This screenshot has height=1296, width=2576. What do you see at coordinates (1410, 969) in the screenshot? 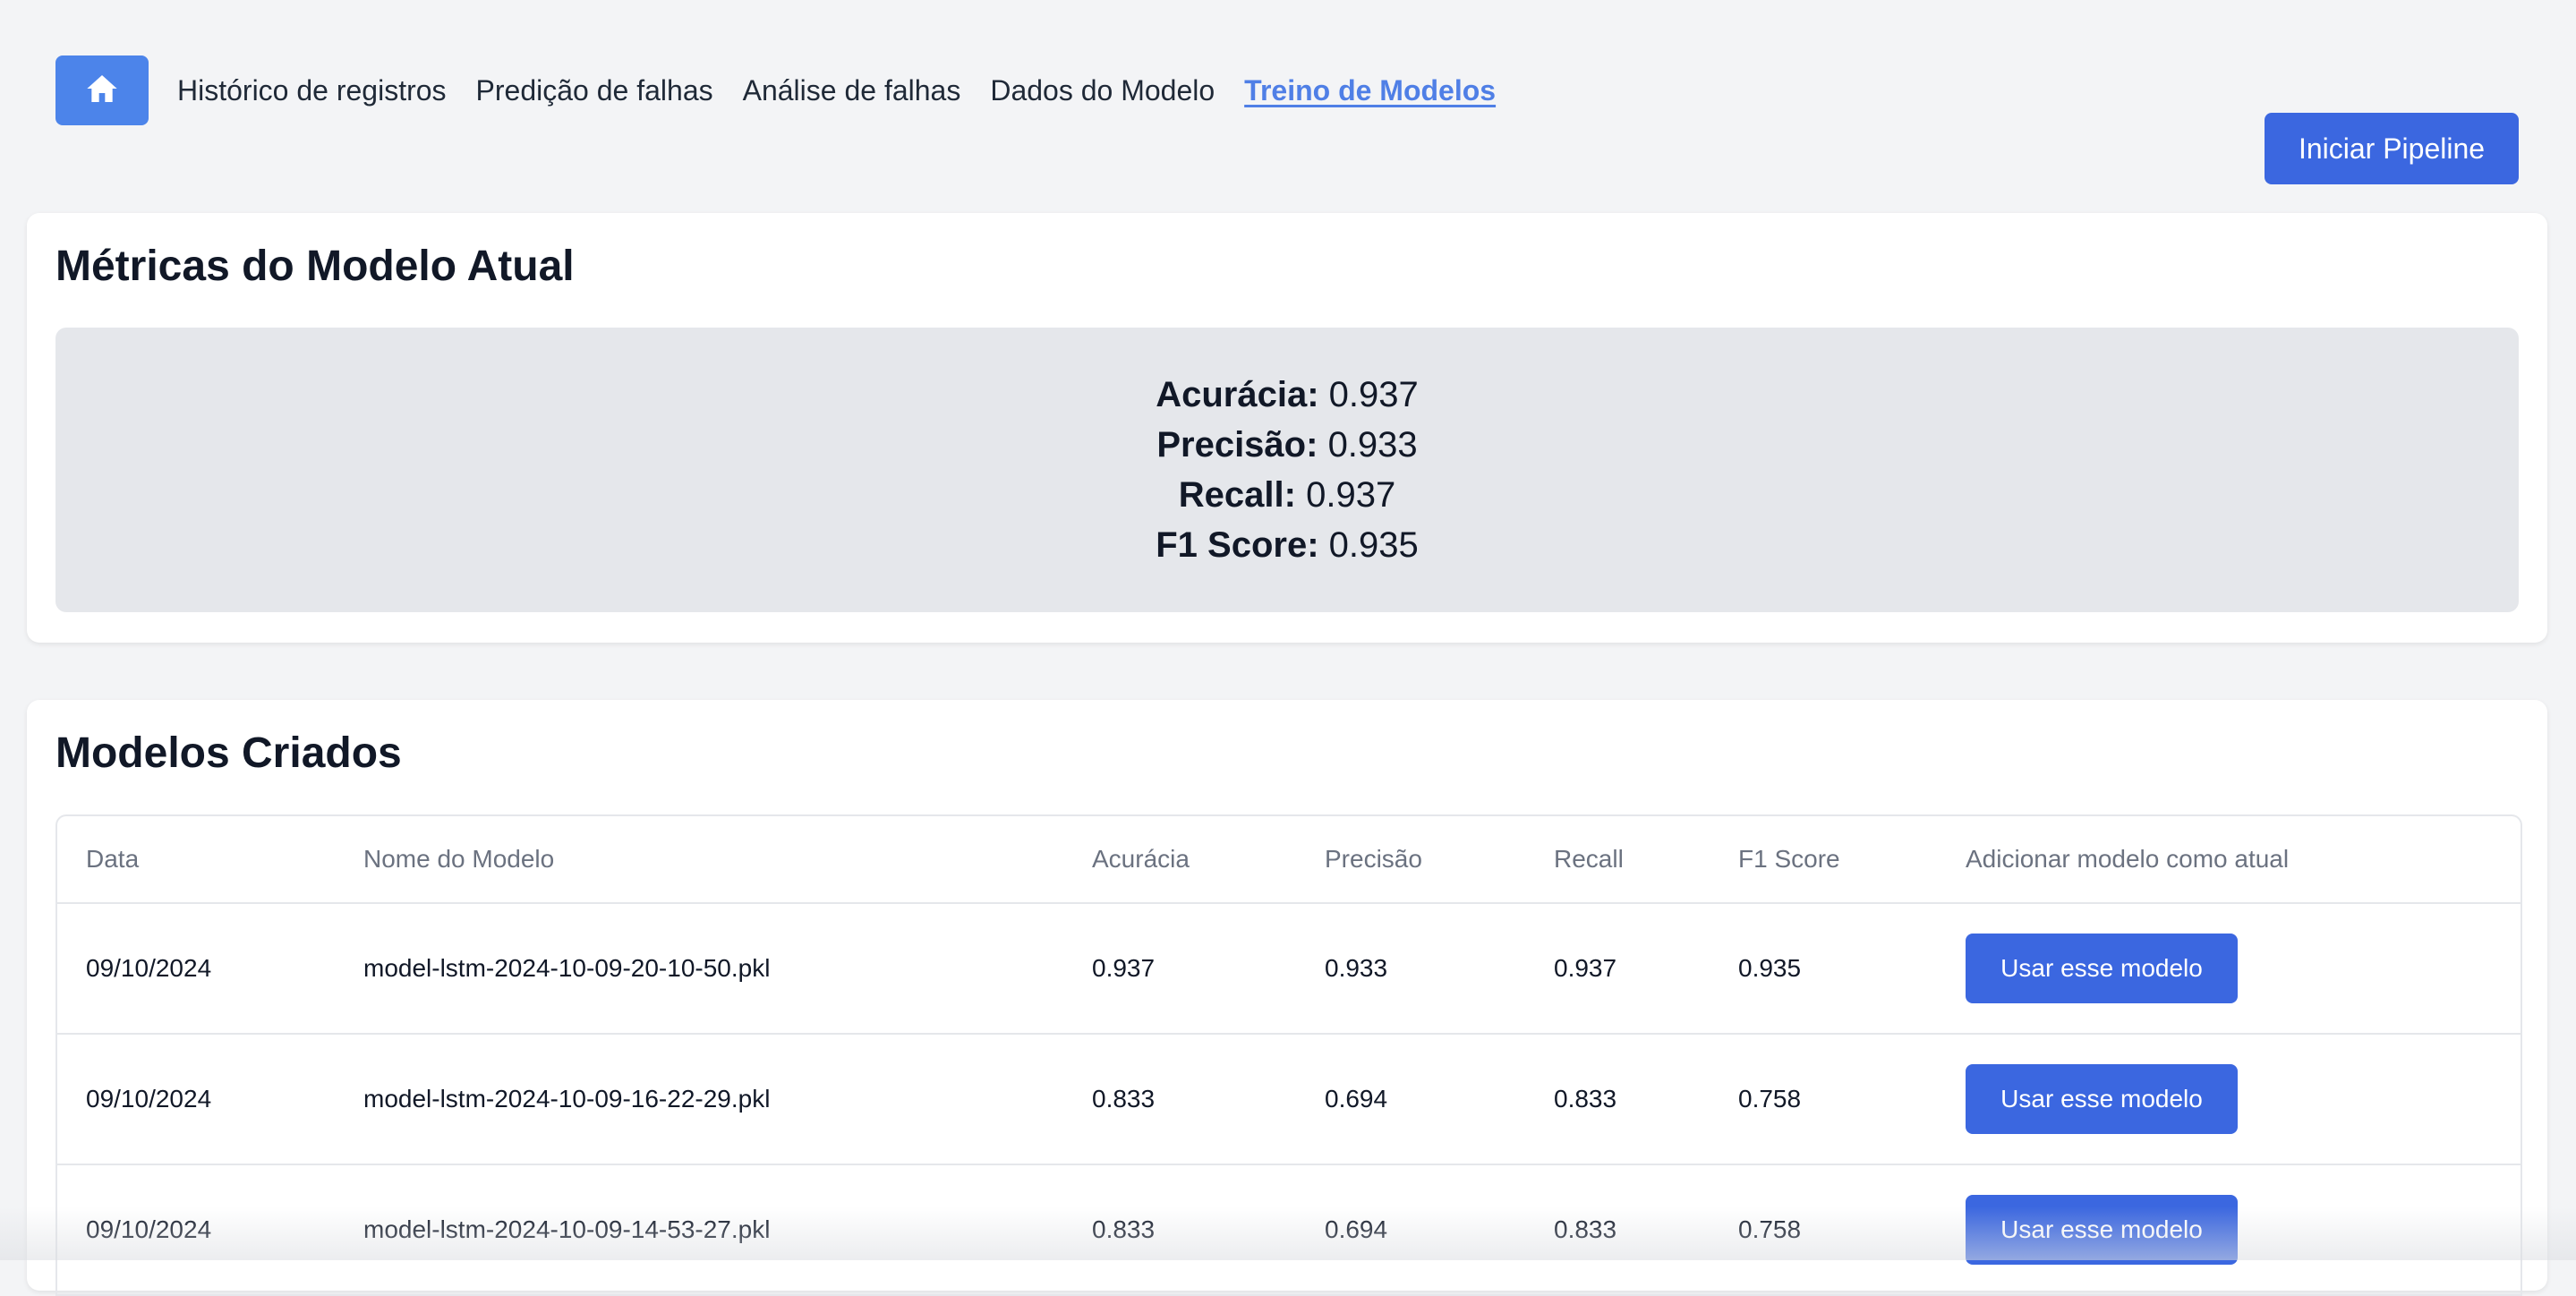
I see `cell-precision: 0.933` at bounding box center [1410, 969].